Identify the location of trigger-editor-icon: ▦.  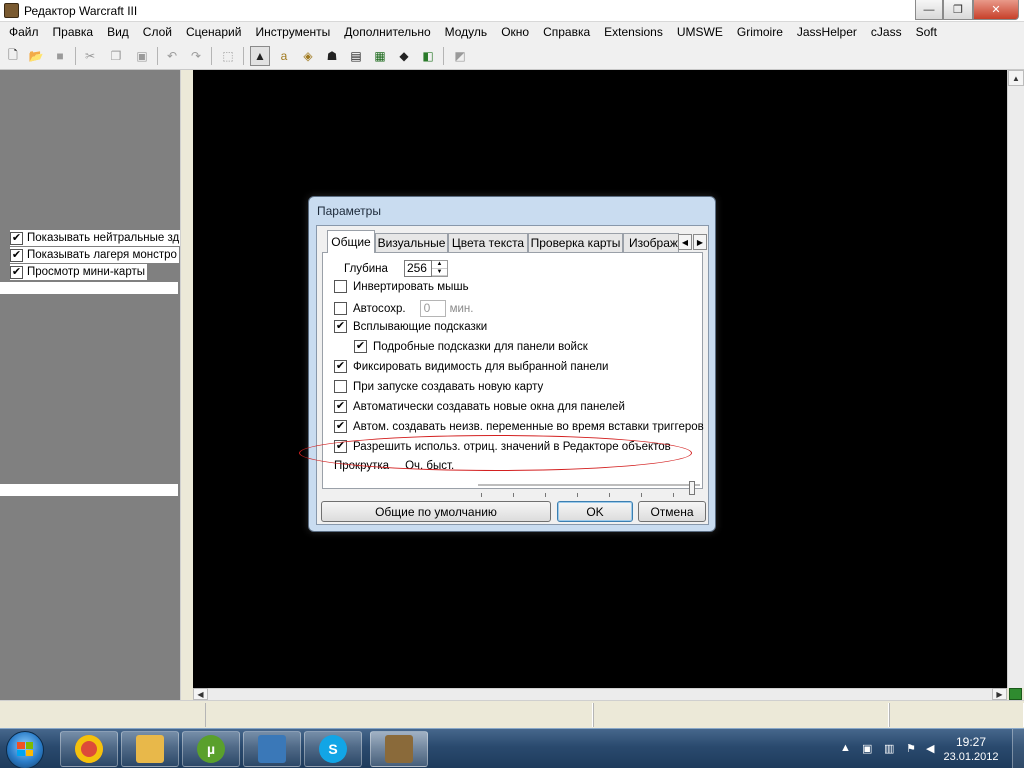
(380, 56).